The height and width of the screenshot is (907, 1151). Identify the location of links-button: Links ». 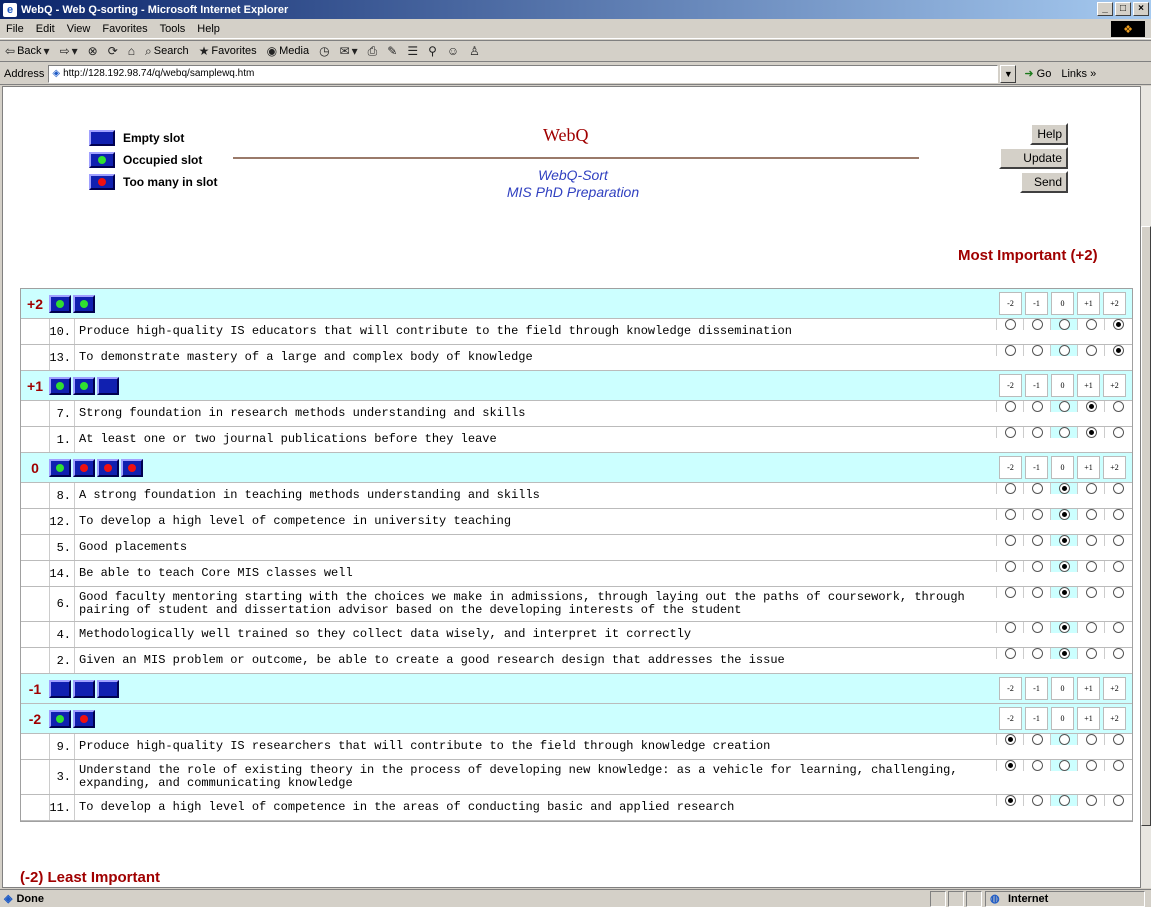
(1078, 74).